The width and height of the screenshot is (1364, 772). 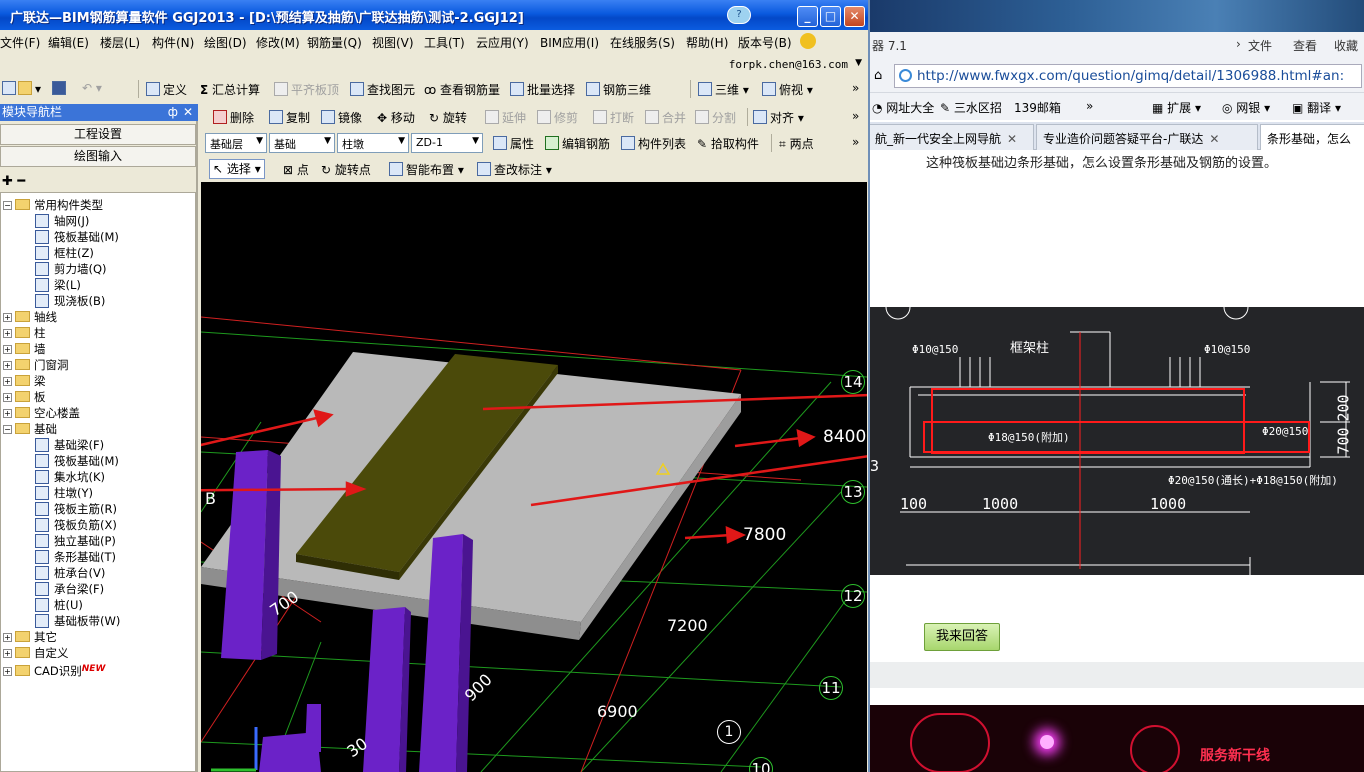 What do you see at coordinates (505, 117) in the screenshot?
I see `extend-button: 延伸` at bounding box center [505, 117].